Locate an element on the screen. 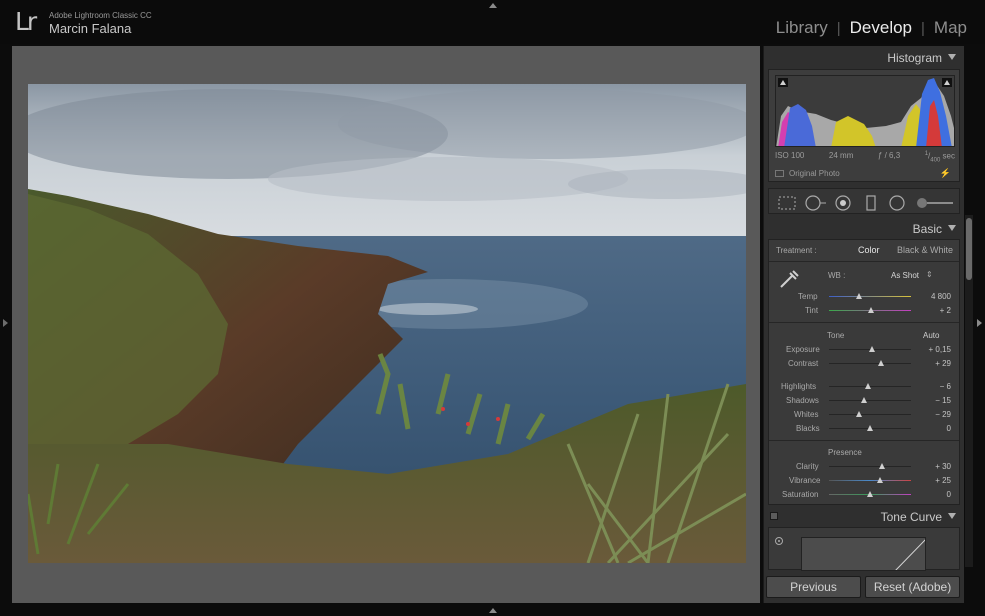 Image resolution: width=985 pixels, height=616 pixels. radial-filter-icon is located at coordinates (897, 203).